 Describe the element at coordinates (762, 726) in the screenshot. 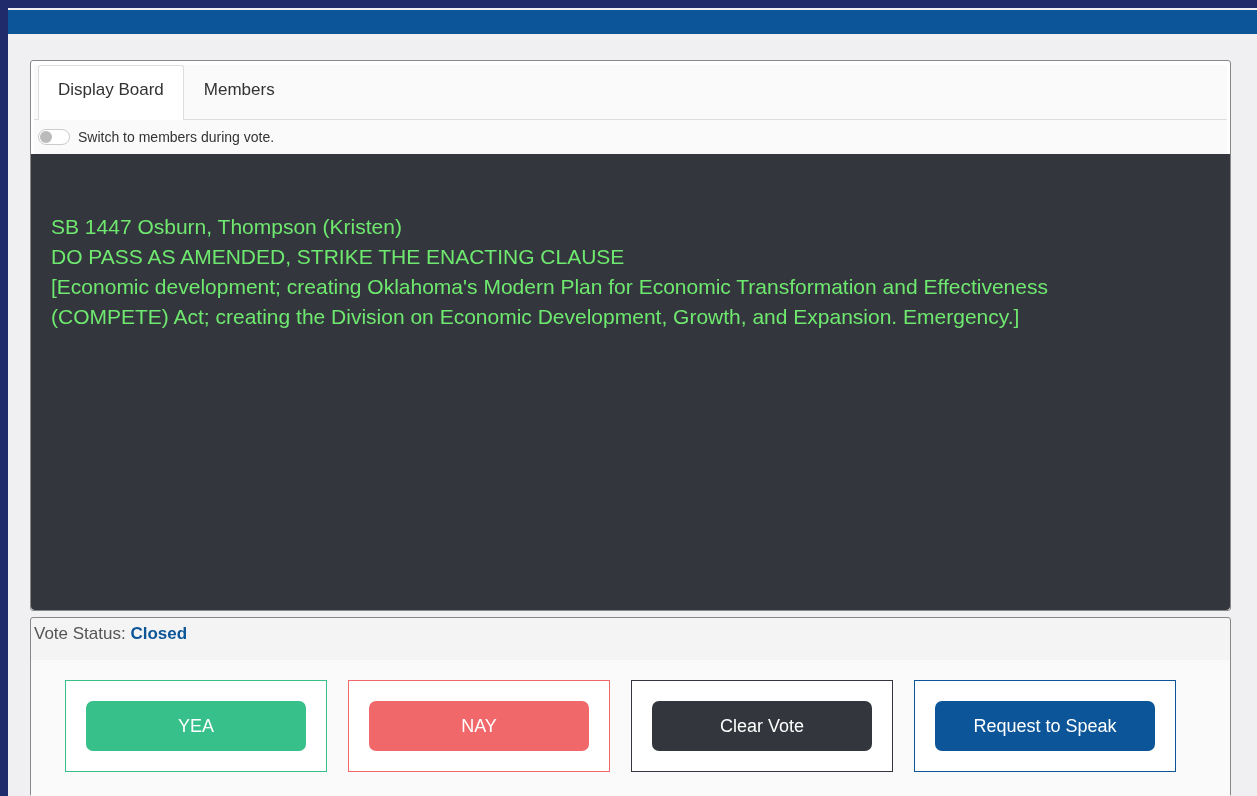

I see `vote-button: Clear Vote` at that location.